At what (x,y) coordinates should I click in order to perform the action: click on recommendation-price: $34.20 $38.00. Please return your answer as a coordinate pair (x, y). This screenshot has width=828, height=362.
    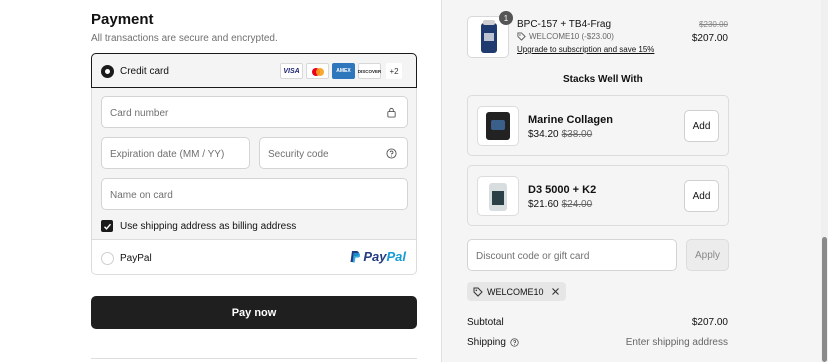
    Looking at the image, I should click on (560, 134).